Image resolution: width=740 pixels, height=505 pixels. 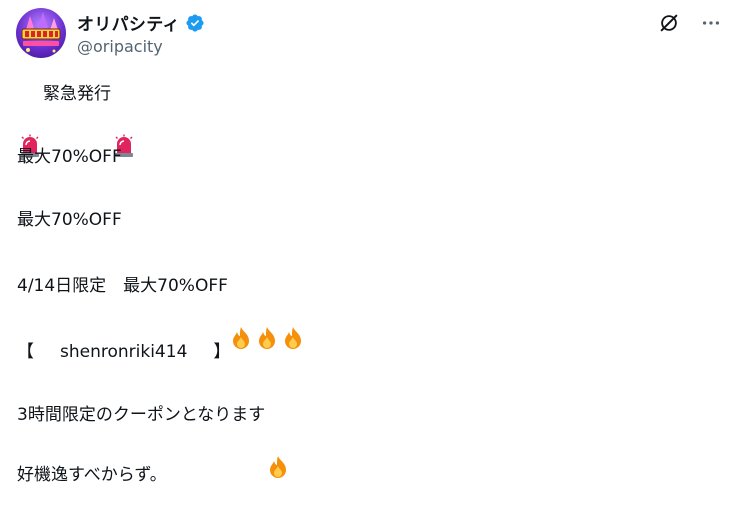 What do you see at coordinates (690, 23) in the screenshot?
I see `header-actions` at bounding box center [690, 23].